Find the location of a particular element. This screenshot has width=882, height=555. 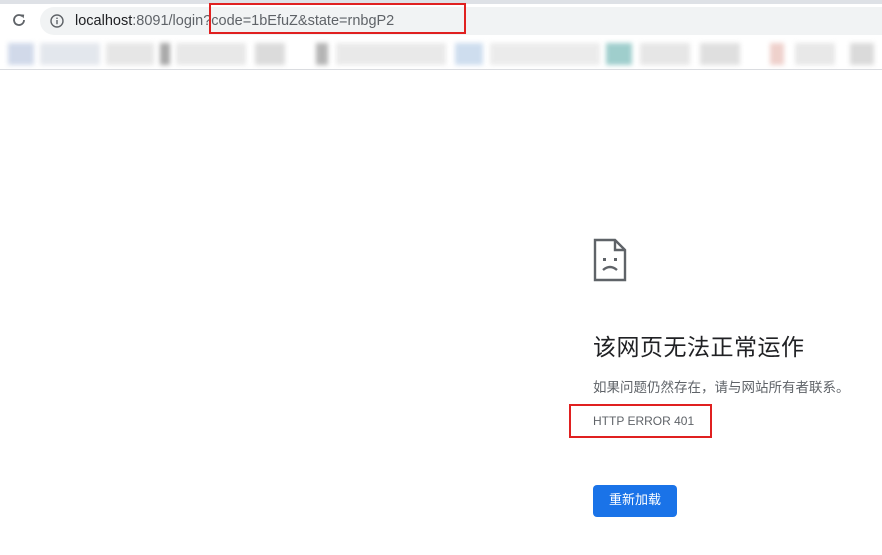

info-icon is located at coordinates (57, 21).